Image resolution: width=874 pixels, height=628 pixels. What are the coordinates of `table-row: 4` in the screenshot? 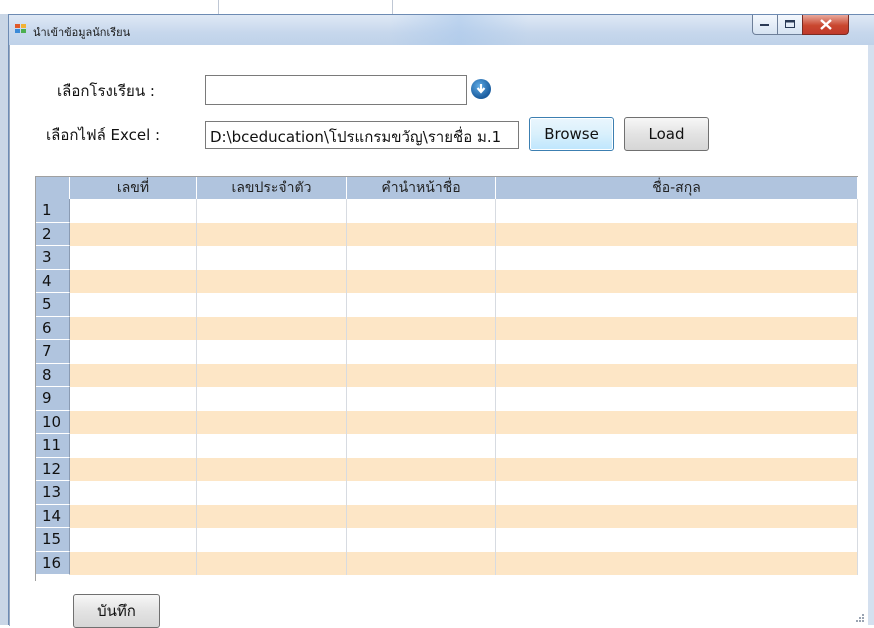 It's located at (447, 281).